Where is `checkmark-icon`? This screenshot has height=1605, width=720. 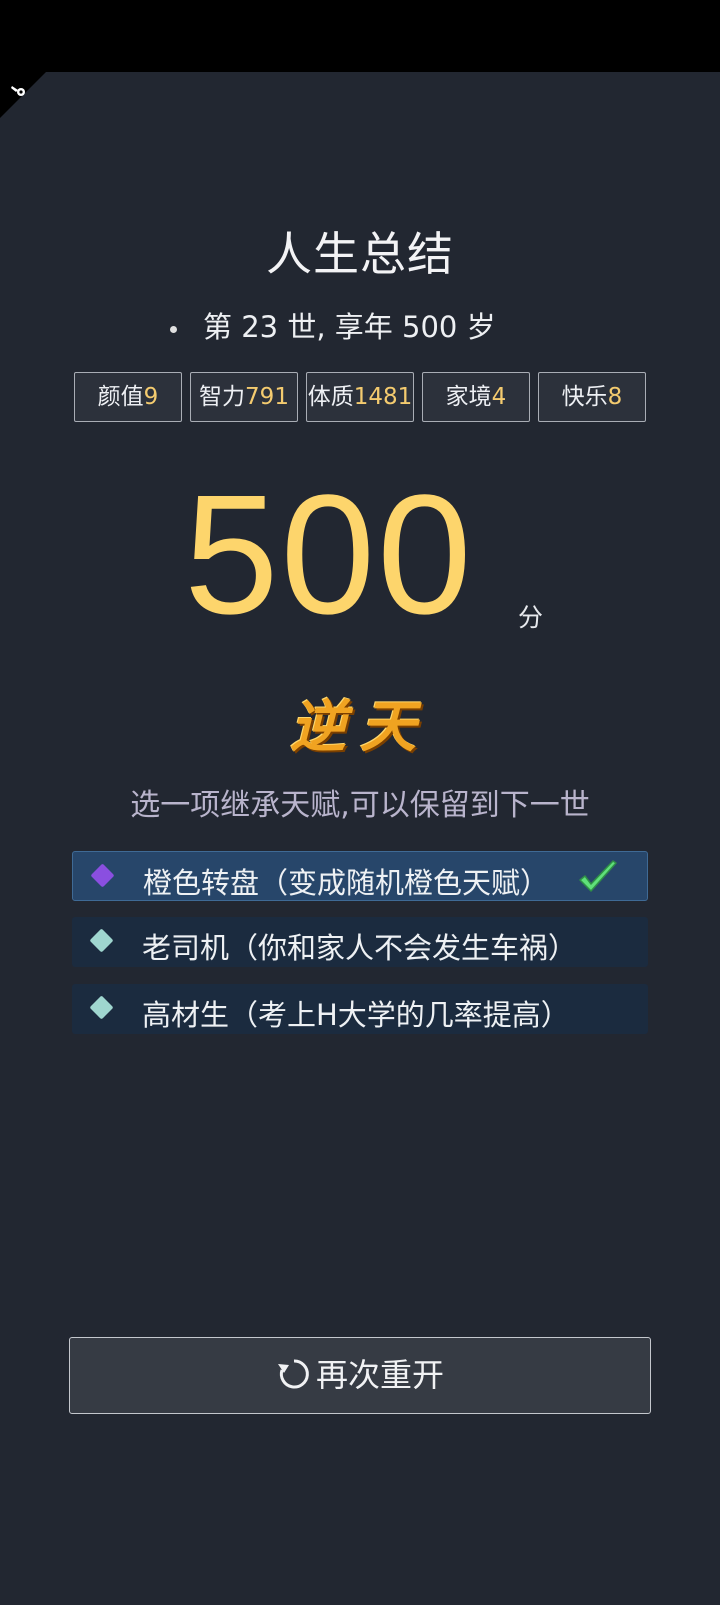 checkmark-icon is located at coordinates (598, 876).